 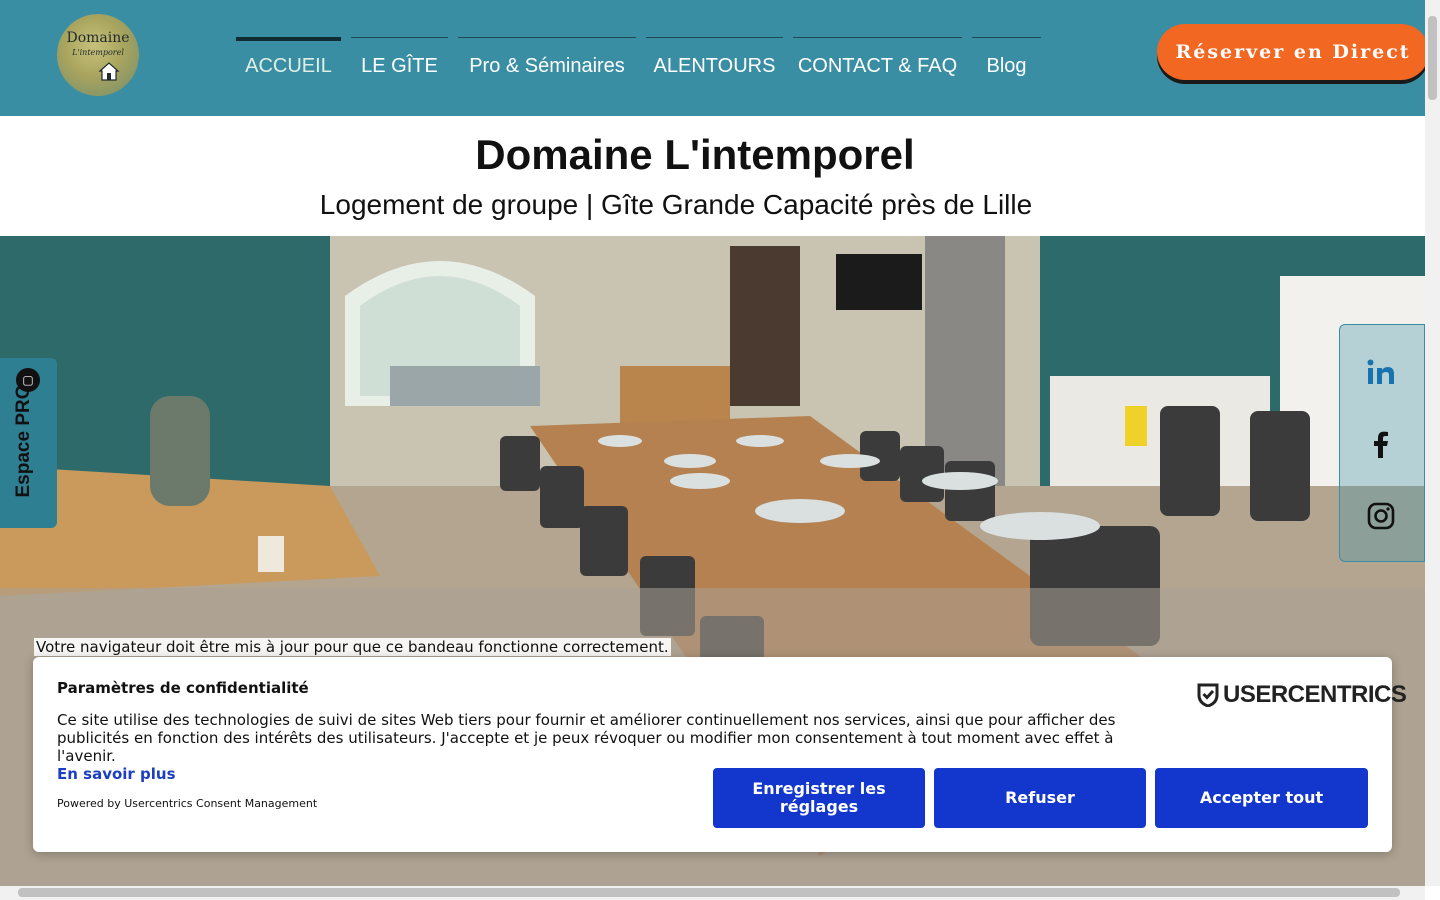 I want to click on social-bar, so click(x=1382, y=443).